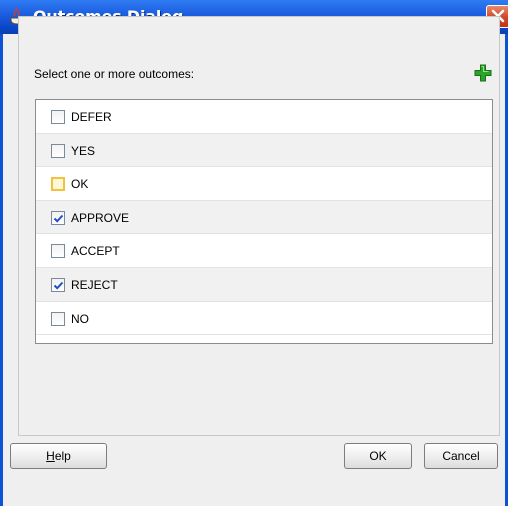 Image resolution: width=508 pixels, height=506 pixels. What do you see at coordinates (62, 456) in the screenshot?
I see `help-label: elp` at bounding box center [62, 456].